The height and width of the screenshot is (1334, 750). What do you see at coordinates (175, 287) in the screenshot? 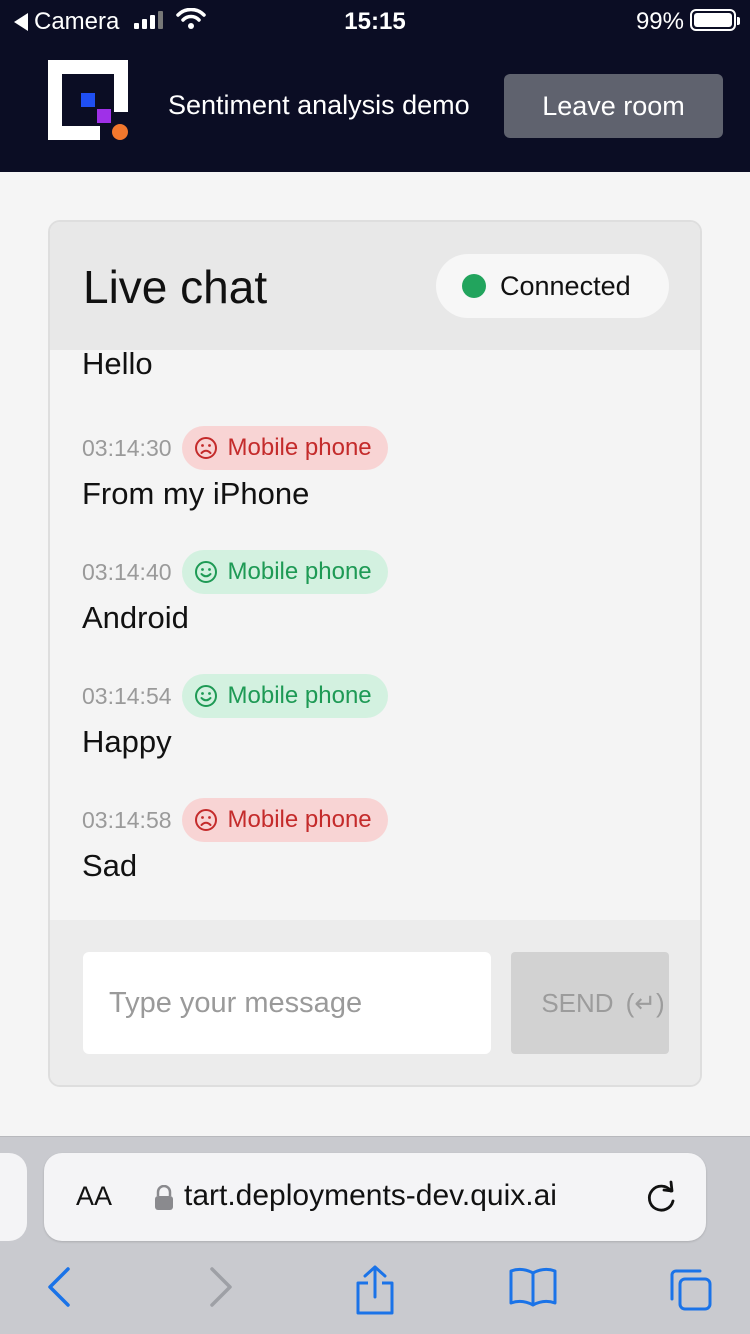
I see `chat-title: Live chat` at bounding box center [175, 287].